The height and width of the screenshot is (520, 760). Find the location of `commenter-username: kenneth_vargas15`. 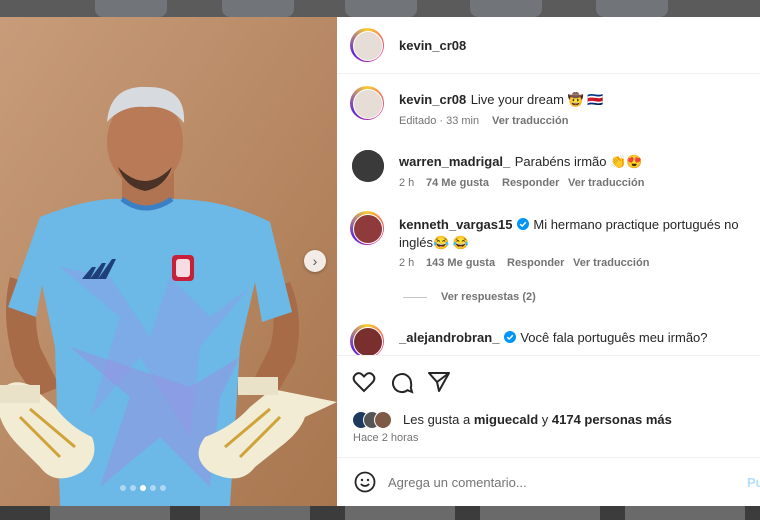

commenter-username: kenneth_vargas15 is located at coordinates (455, 224).